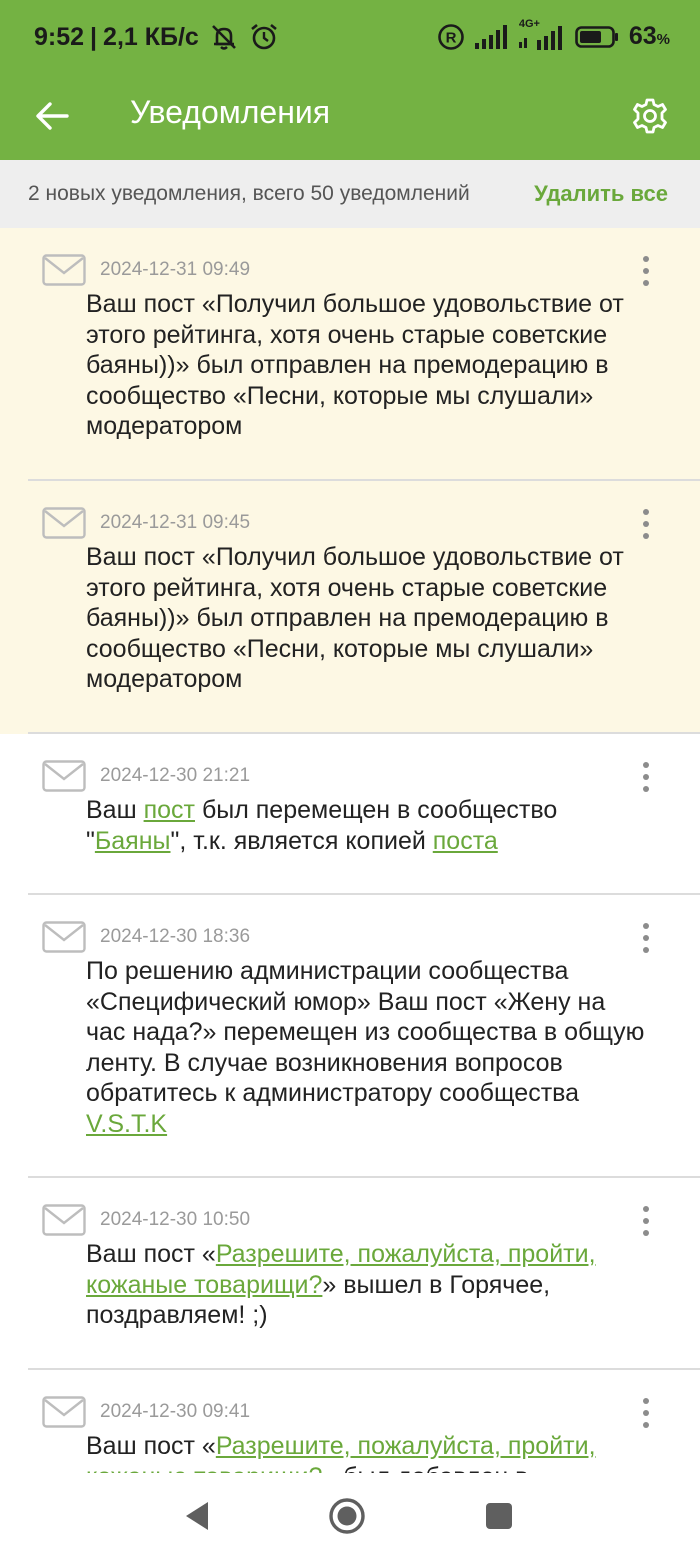  Describe the element at coordinates (175, 522) in the screenshot. I see `notification-date: 2024-12-31 09:45` at that location.